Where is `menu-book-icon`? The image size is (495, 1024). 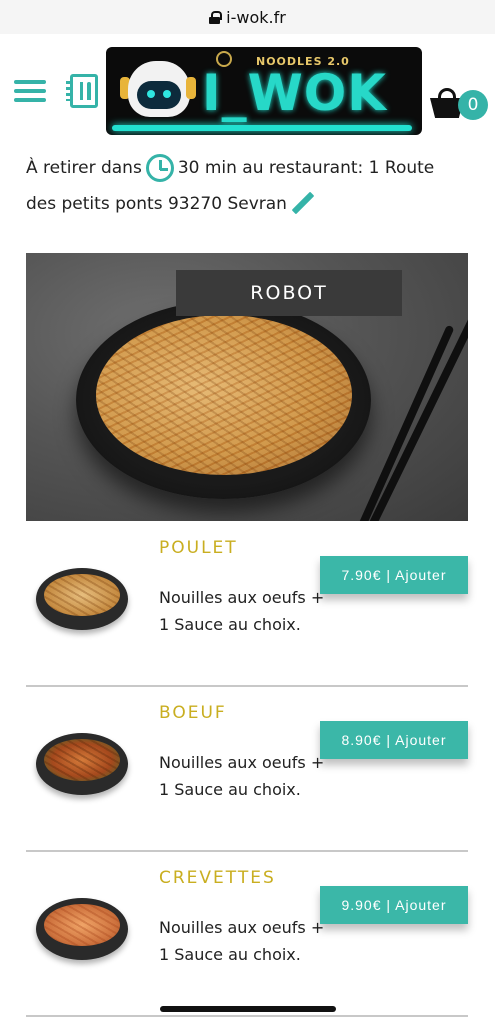 menu-book-icon is located at coordinates (82, 91).